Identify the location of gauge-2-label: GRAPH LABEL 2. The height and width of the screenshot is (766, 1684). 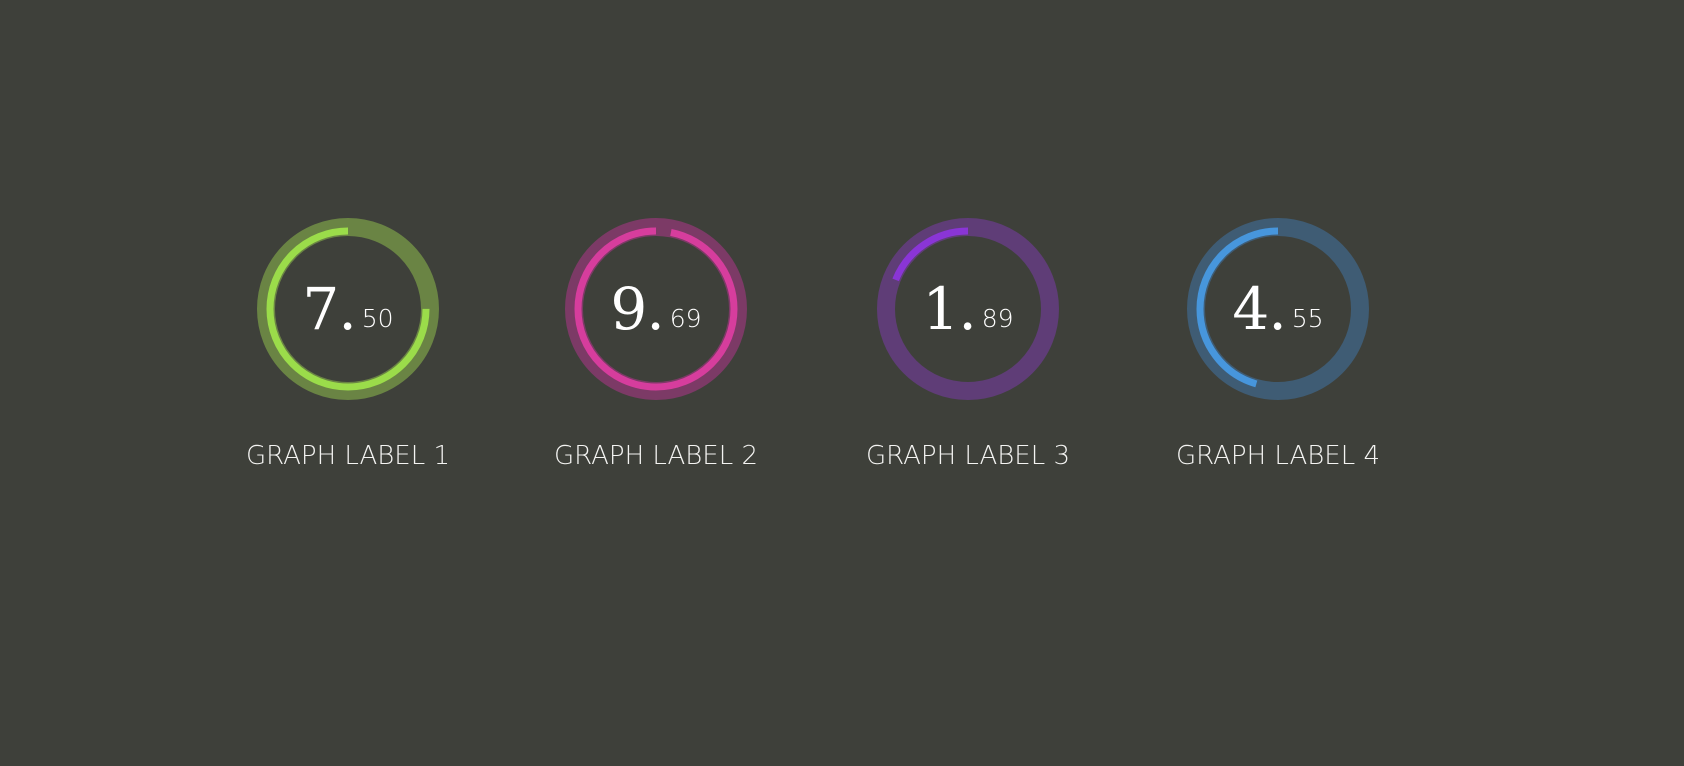
(656, 456).